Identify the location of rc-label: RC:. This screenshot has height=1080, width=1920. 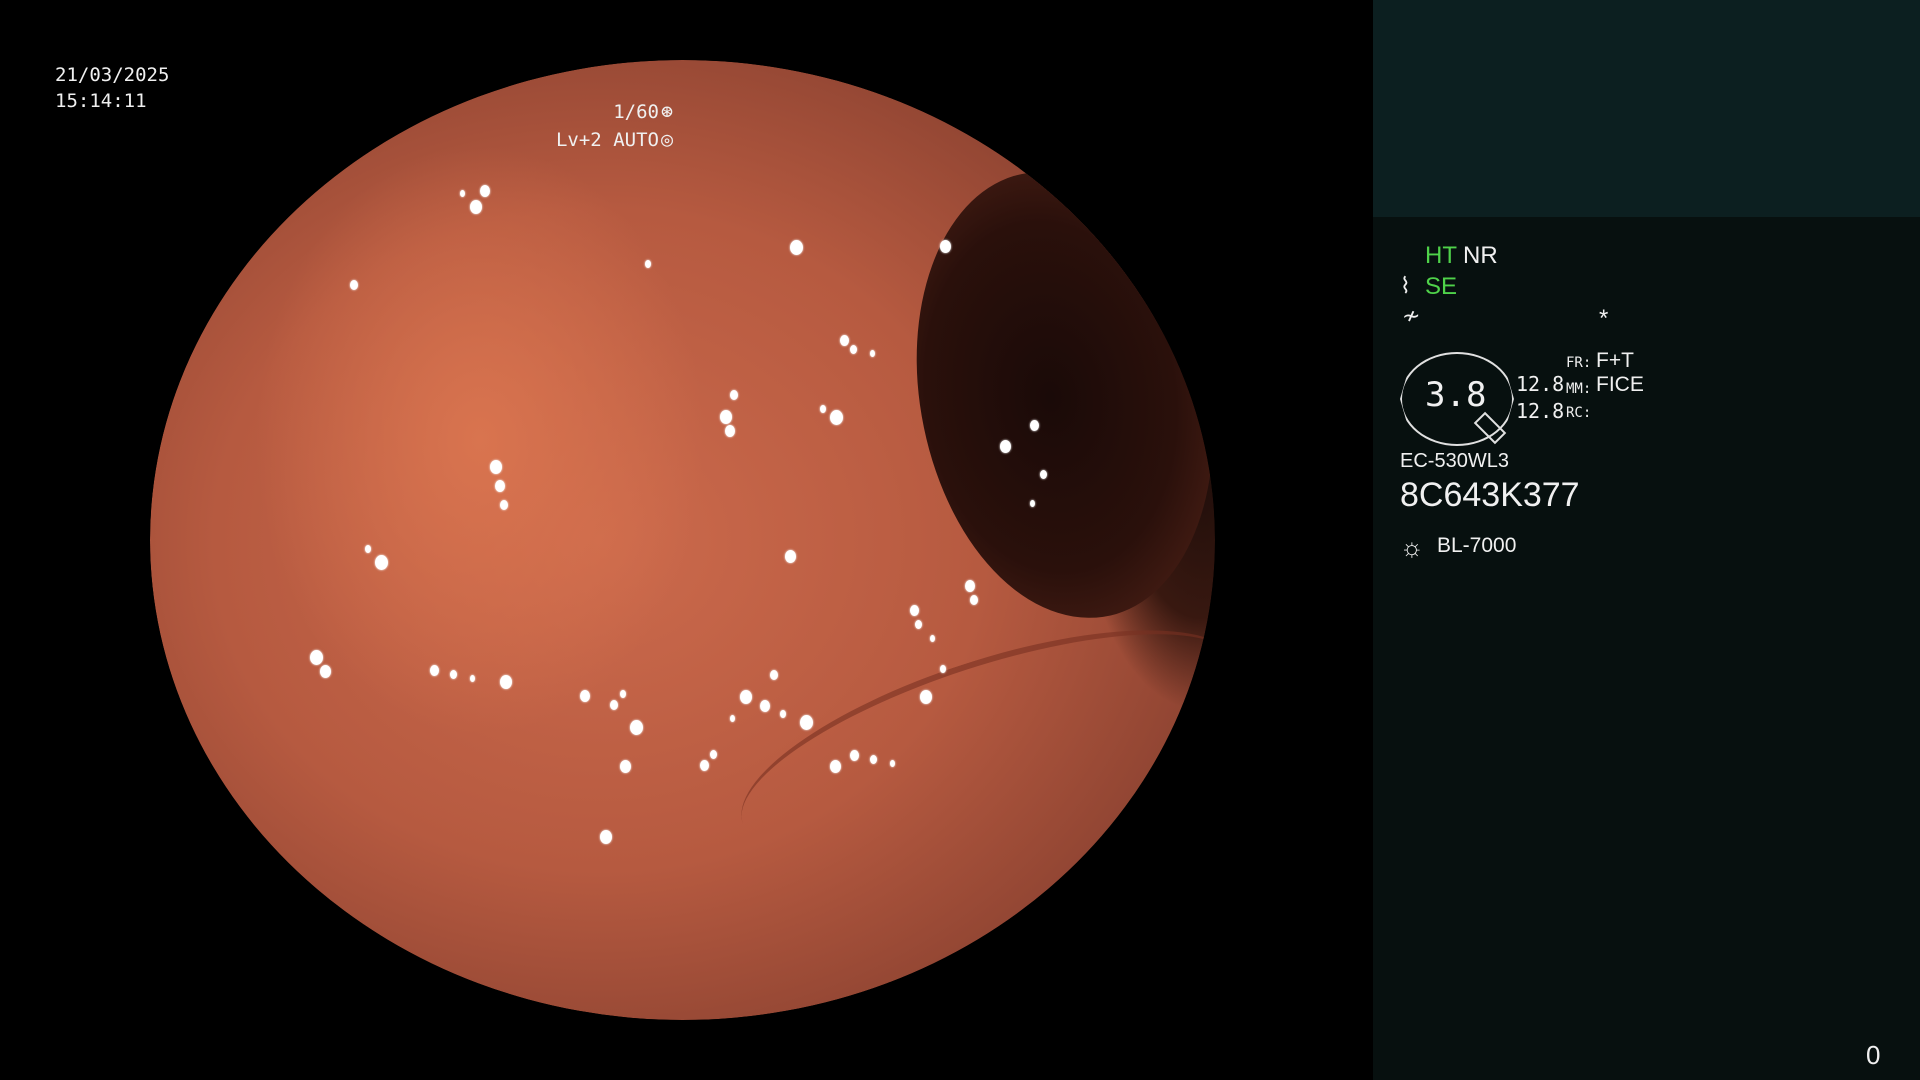
(1579, 413).